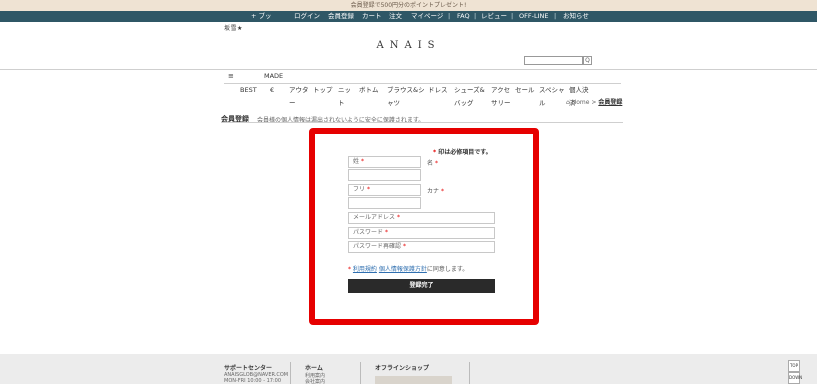 Image resolution: width=817 pixels, height=385 pixels. Describe the element at coordinates (248, 90) in the screenshot. I see `category-best: BEST` at that location.